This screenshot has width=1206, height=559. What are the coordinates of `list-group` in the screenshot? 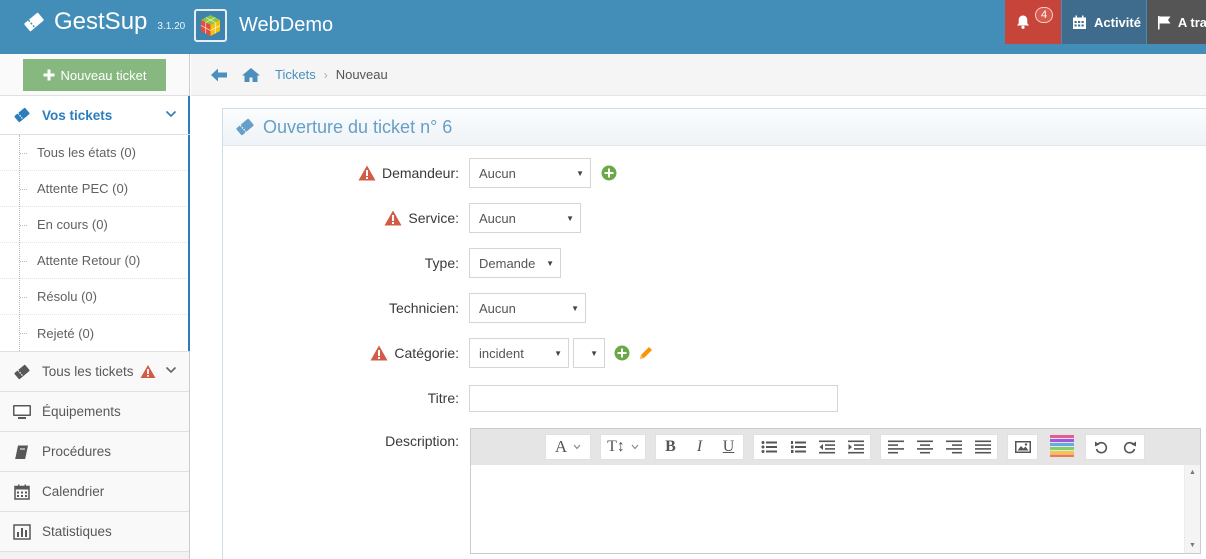 It's located at (812, 447).